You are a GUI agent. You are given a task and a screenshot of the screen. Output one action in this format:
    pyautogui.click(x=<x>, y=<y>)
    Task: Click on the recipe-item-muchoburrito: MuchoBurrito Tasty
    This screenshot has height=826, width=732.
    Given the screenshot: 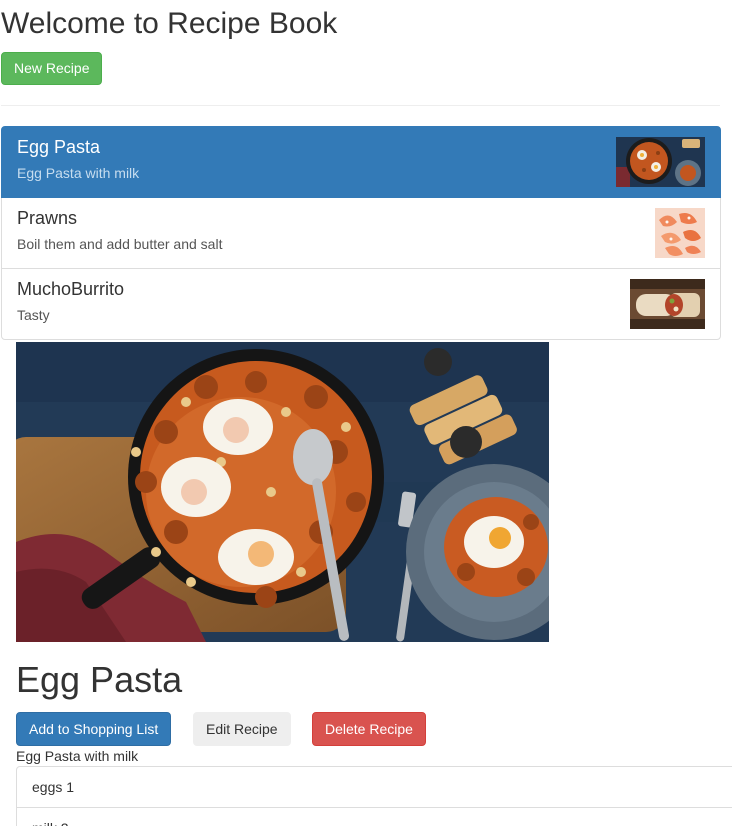 What is the action you would take?
    pyautogui.click(x=361, y=304)
    